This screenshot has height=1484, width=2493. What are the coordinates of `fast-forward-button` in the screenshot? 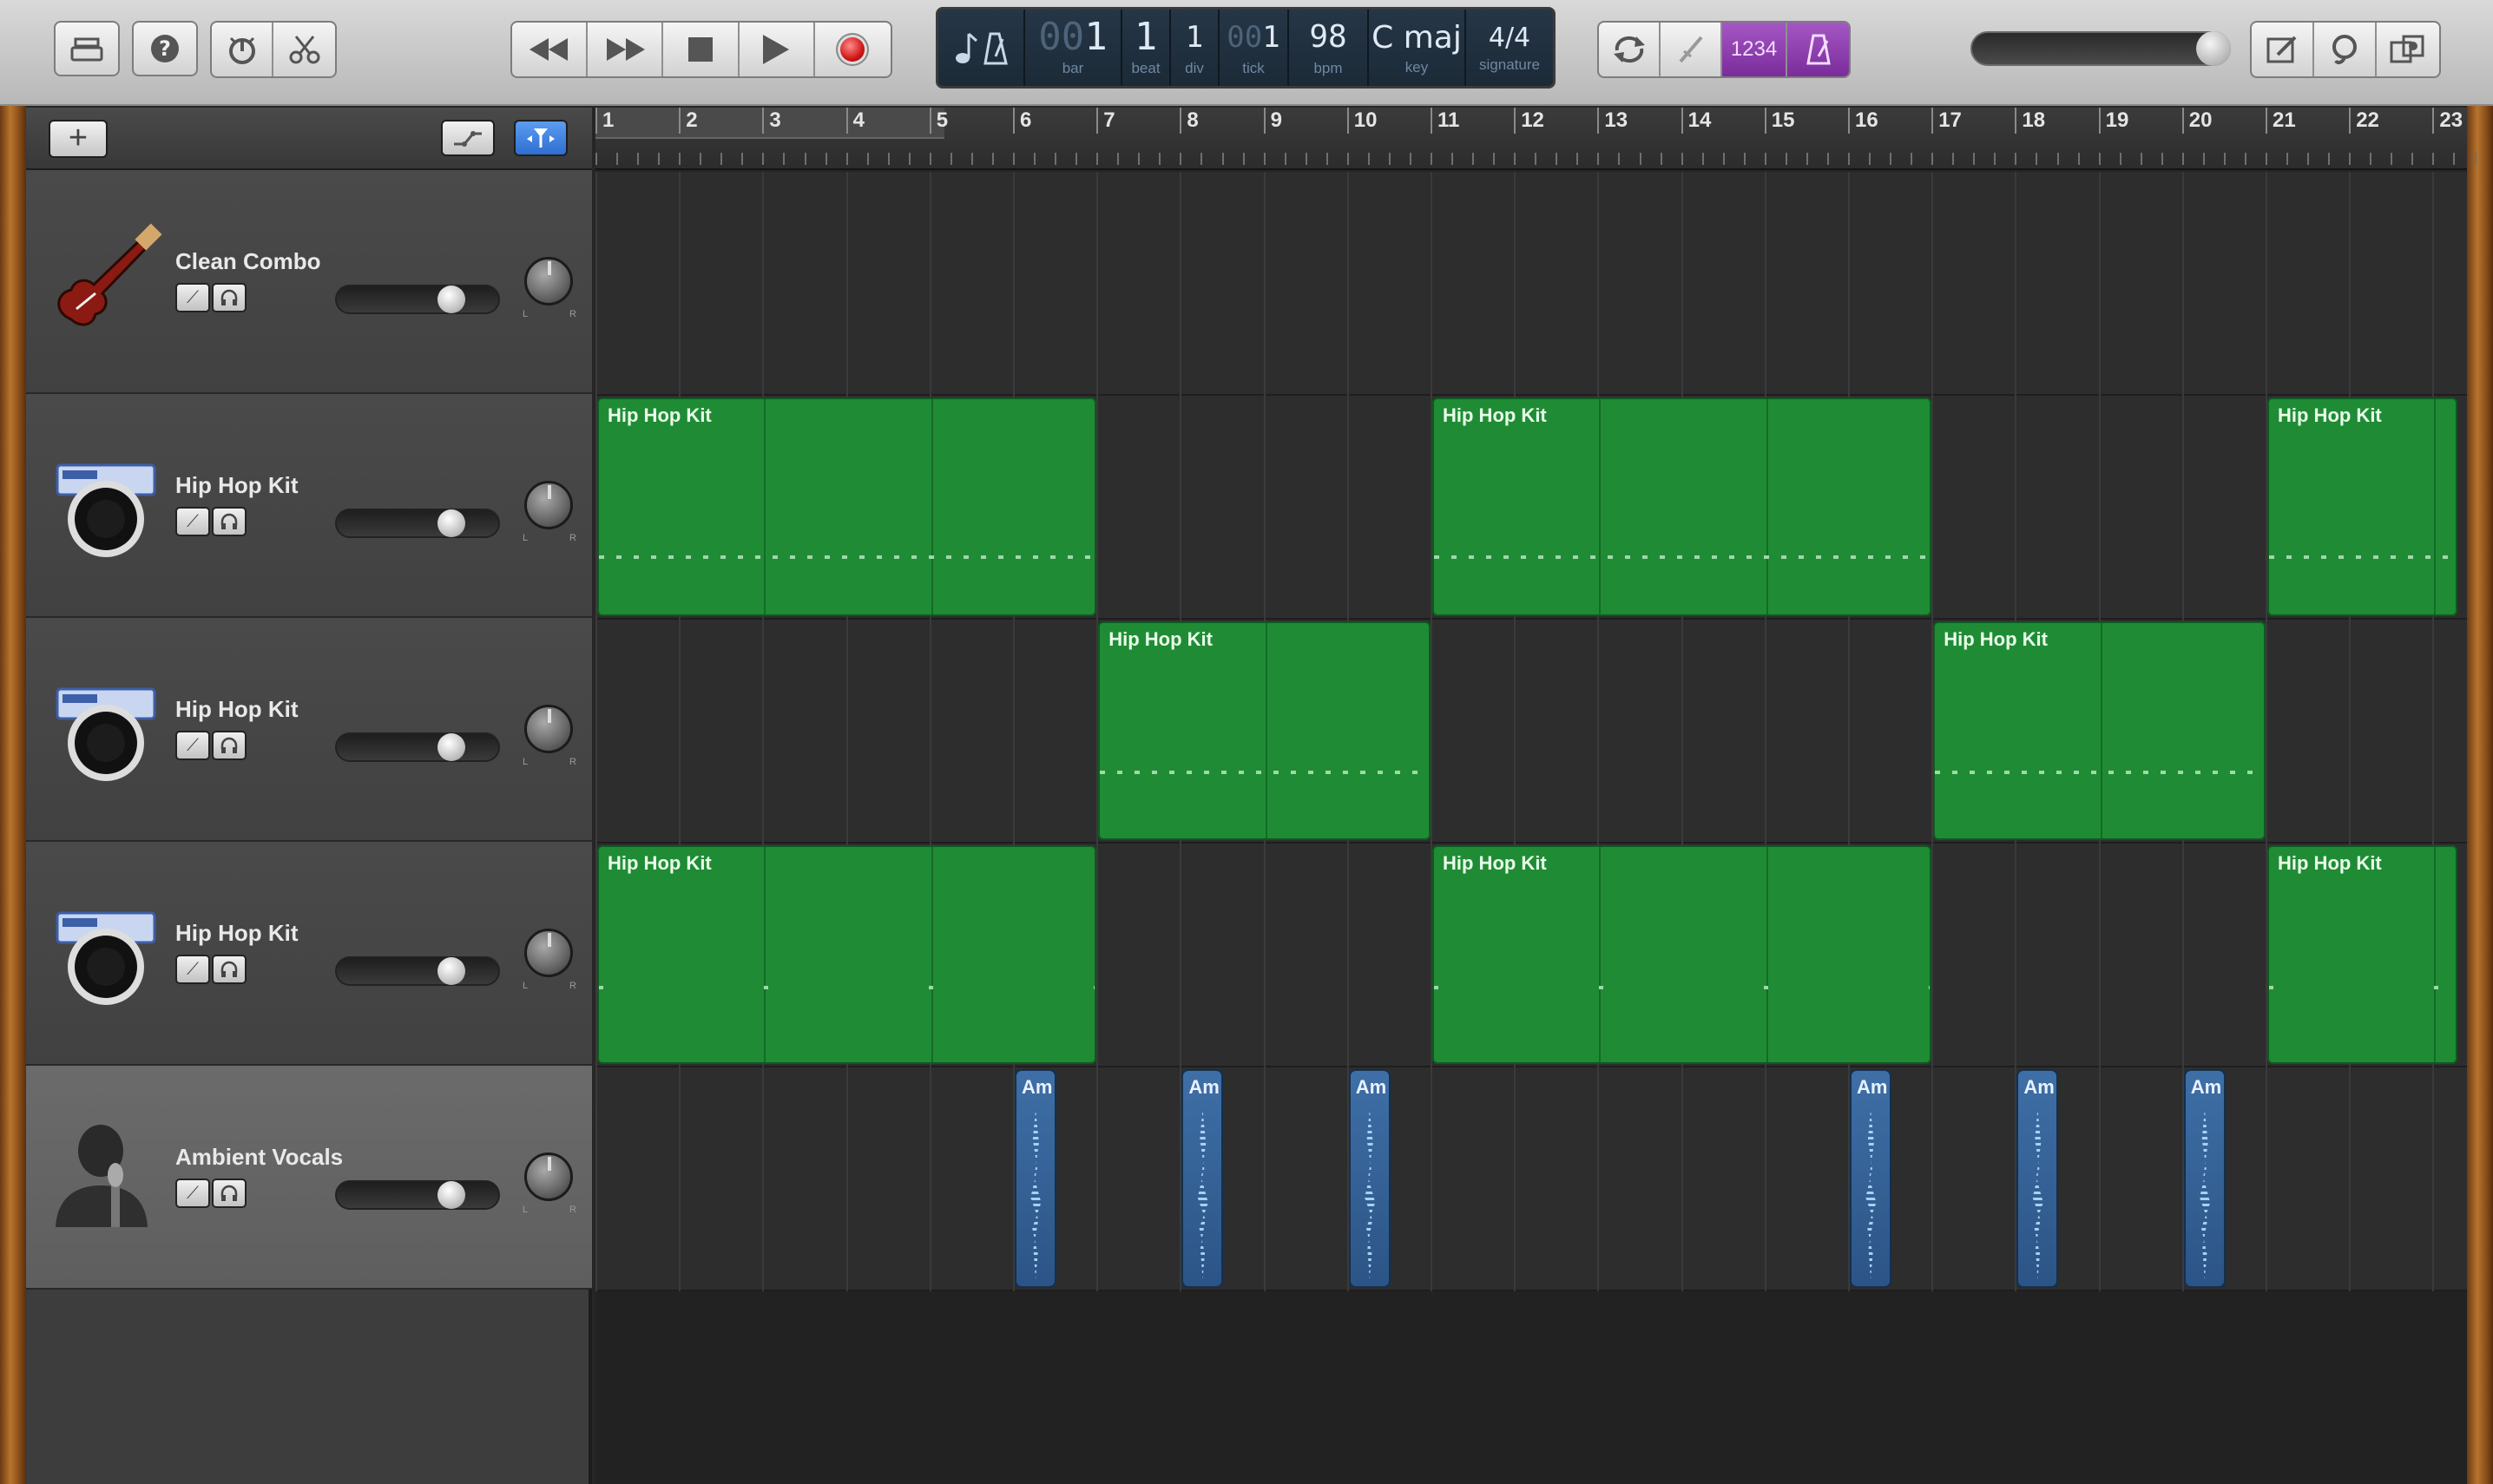 It's located at (626, 49).